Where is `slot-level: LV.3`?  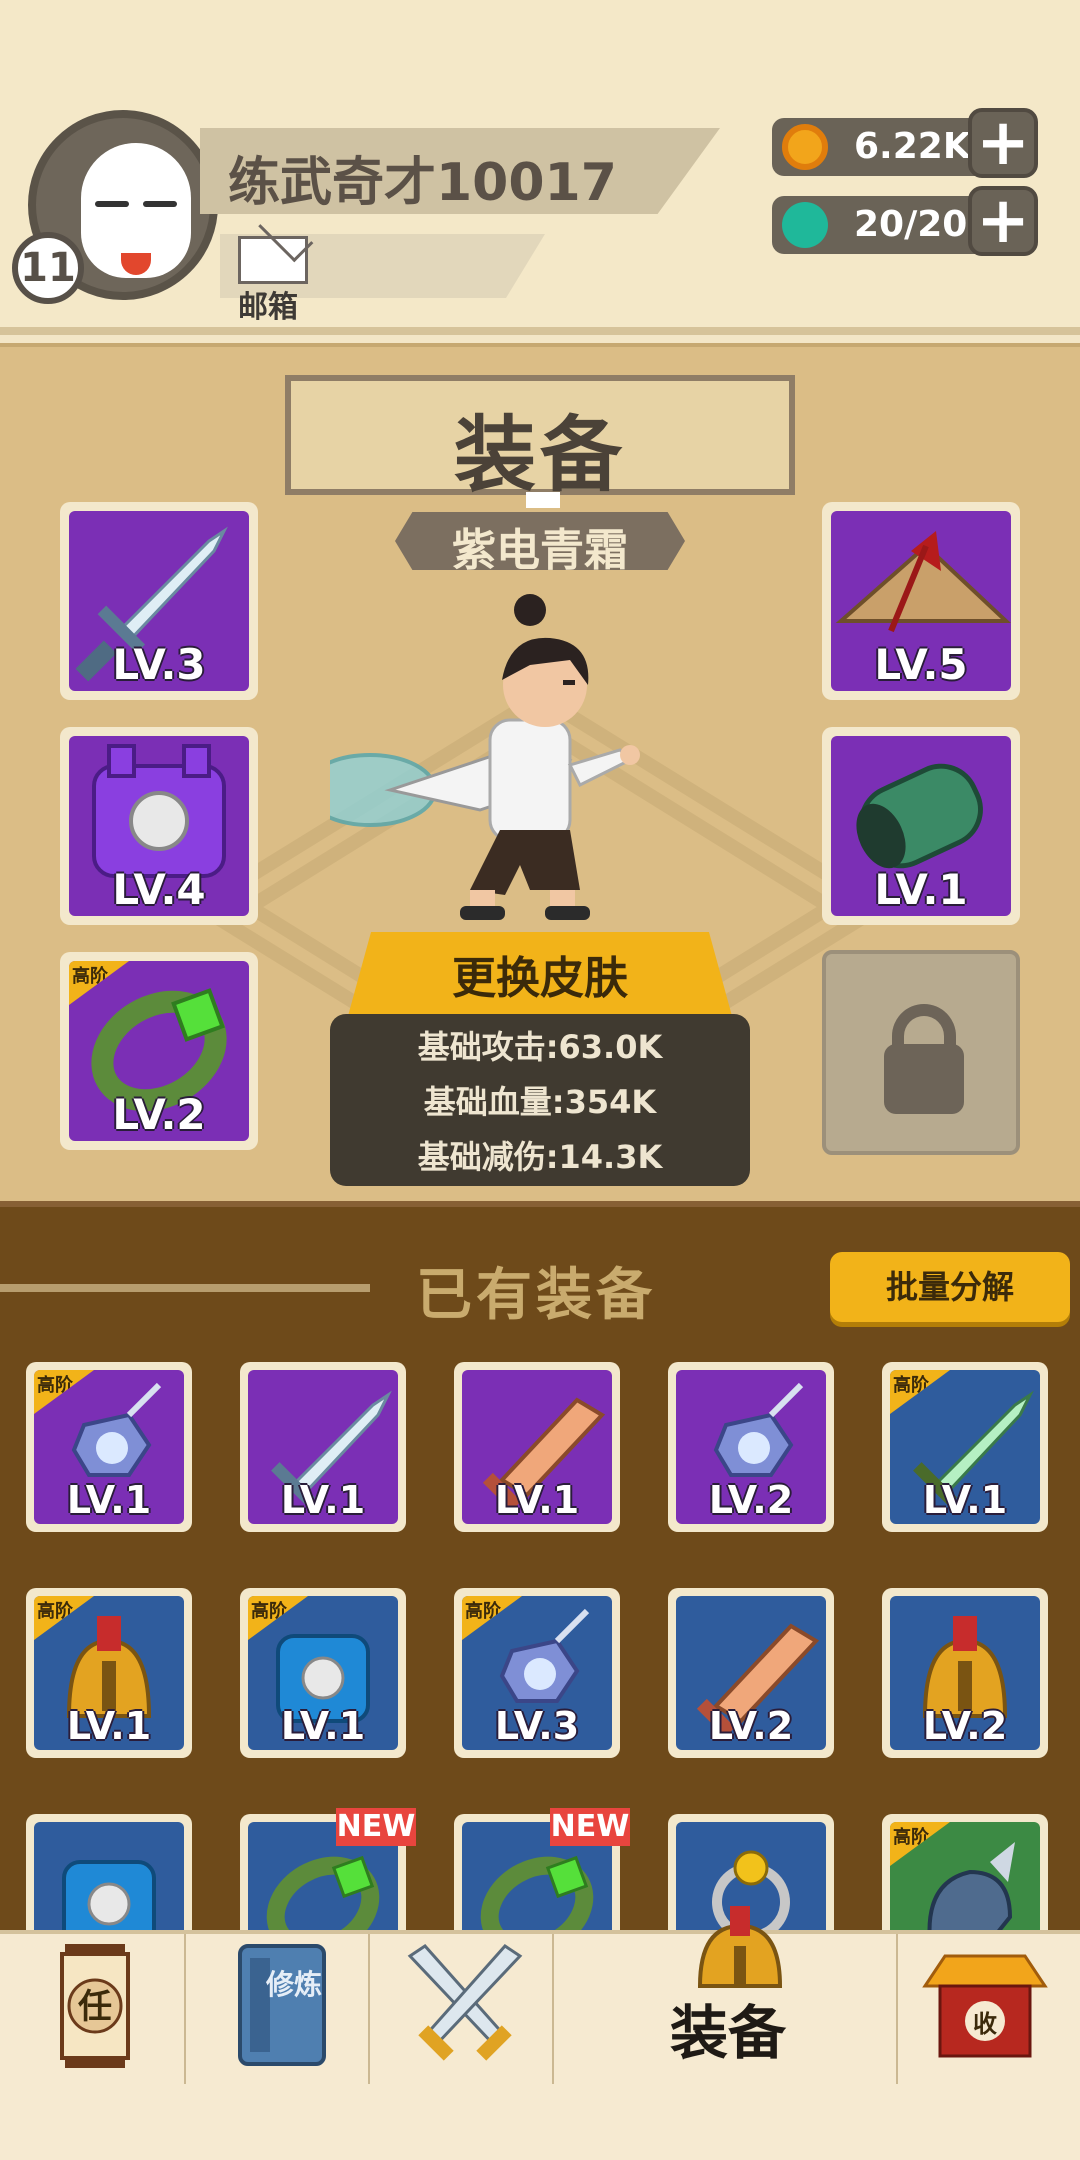
slot-level: LV.3 is located at coordinates (159, 664).